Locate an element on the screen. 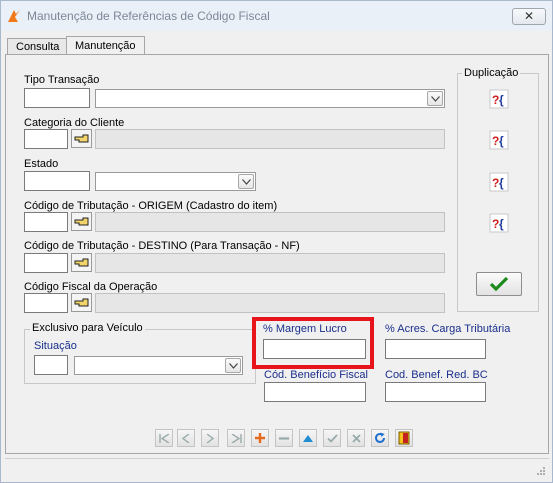 This screenshot has height=483, width=553. cfop-label: Código Fiscal da Operação is located at coordinates (91, 287).